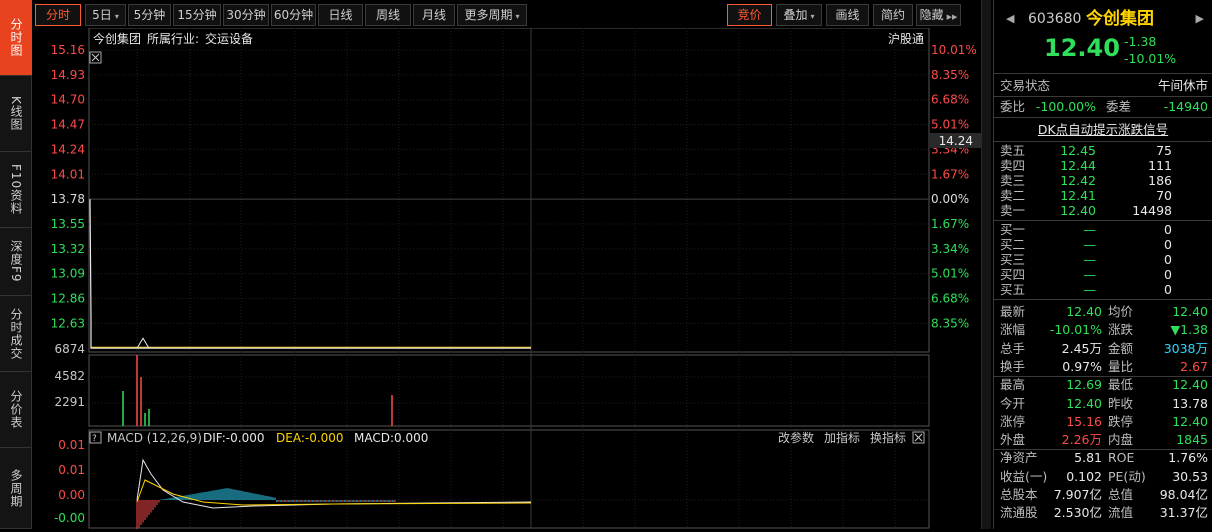 This screenshot has height=532, width=1212. I want to click on macd-action-0: 改参数, so click(796, 437).